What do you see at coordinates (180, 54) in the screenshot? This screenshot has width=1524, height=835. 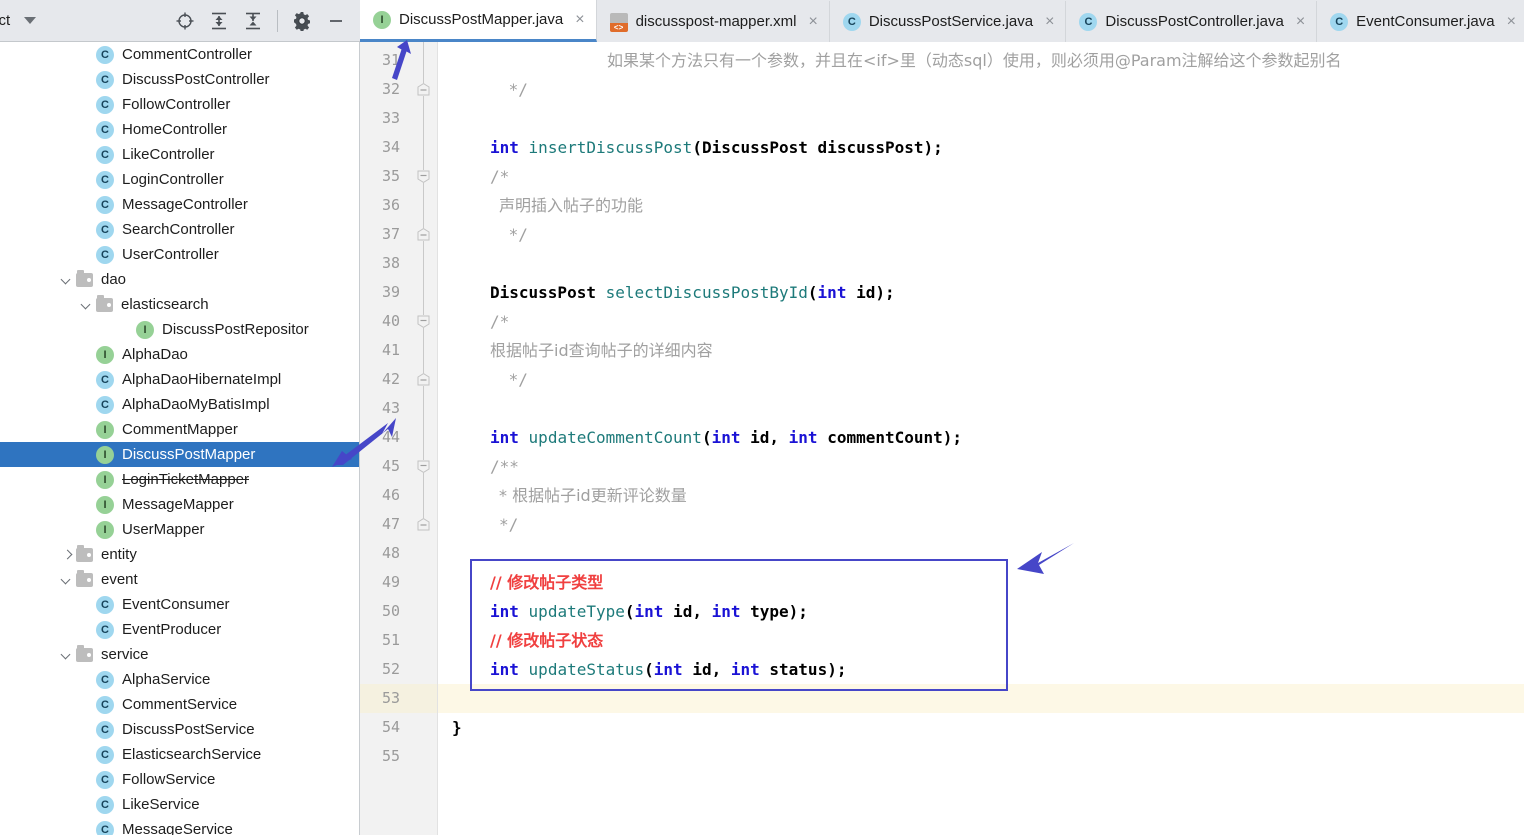 I see `tree-item-commentcontroller: C CommentController` at bounding box center [180, 54].